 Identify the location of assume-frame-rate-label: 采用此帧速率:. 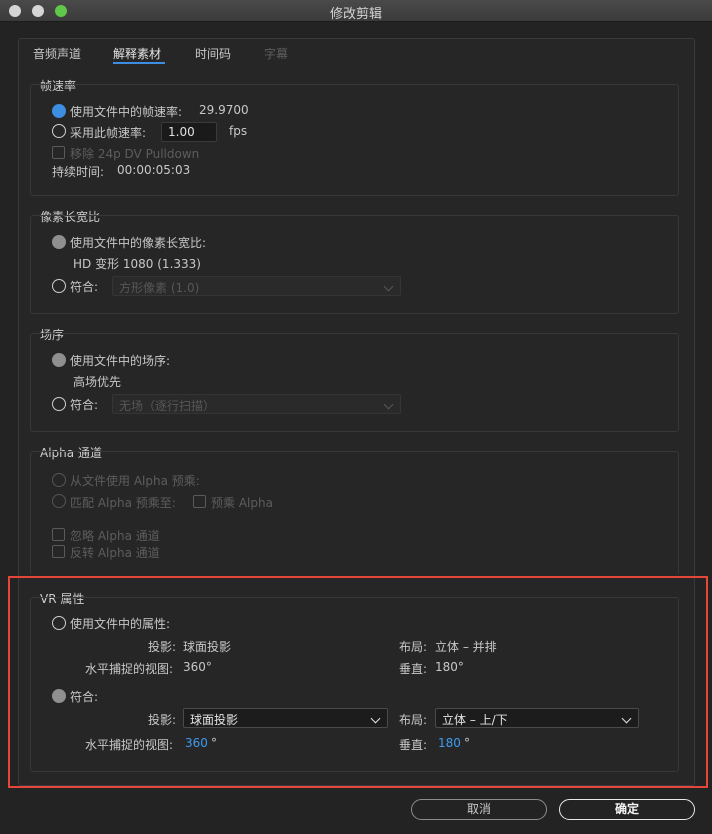
(108, 133).